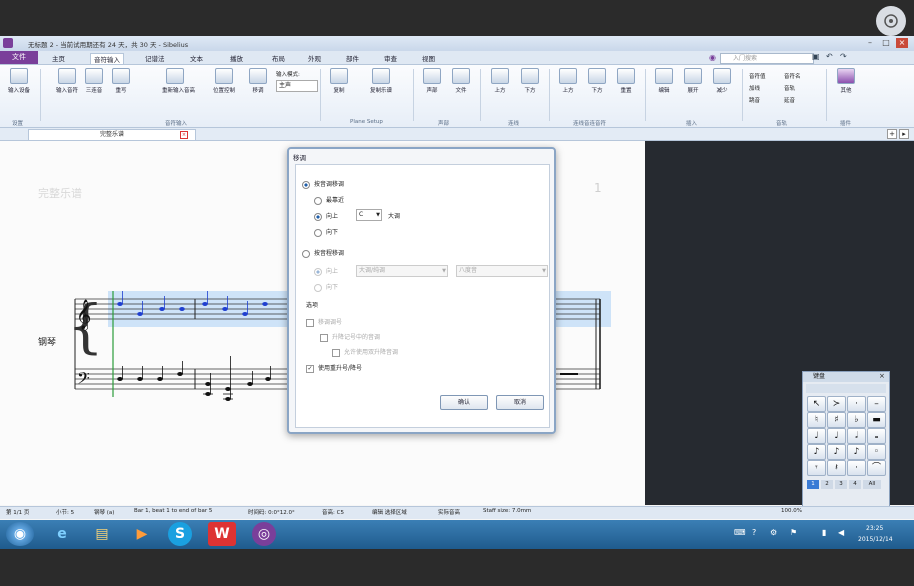 This screenshot has height=586, width=914. Describe the element at coordinates (773, 532) in the screenshot. I see `tray-settings-icon: ⚙` at that location.